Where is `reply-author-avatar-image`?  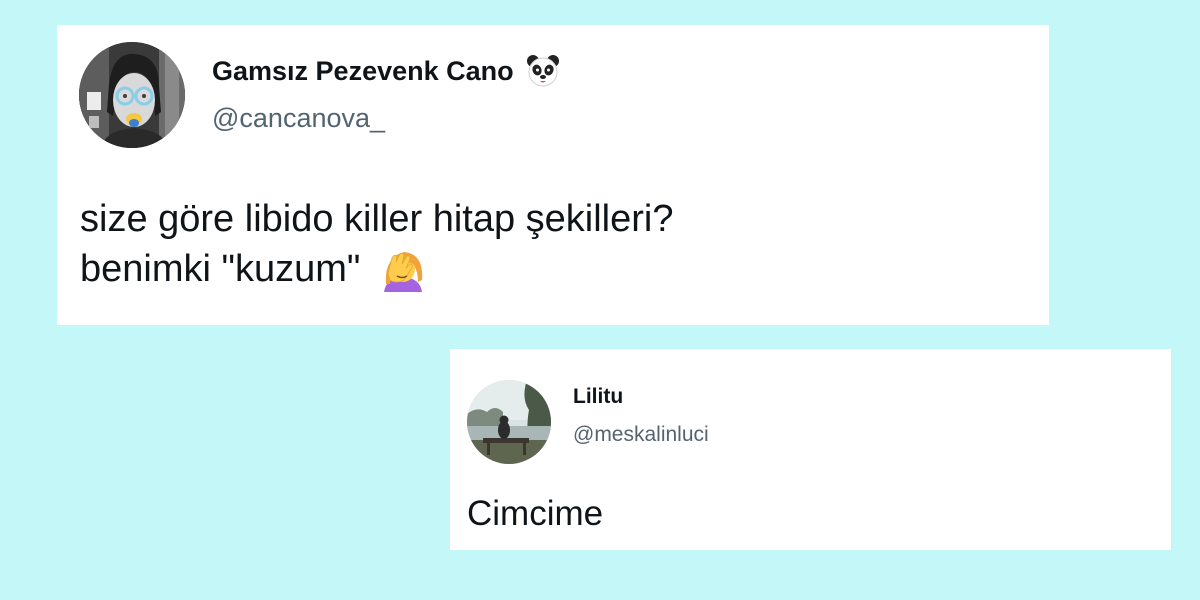
reply-author-avatar-image is located at coordinates (509, 422).